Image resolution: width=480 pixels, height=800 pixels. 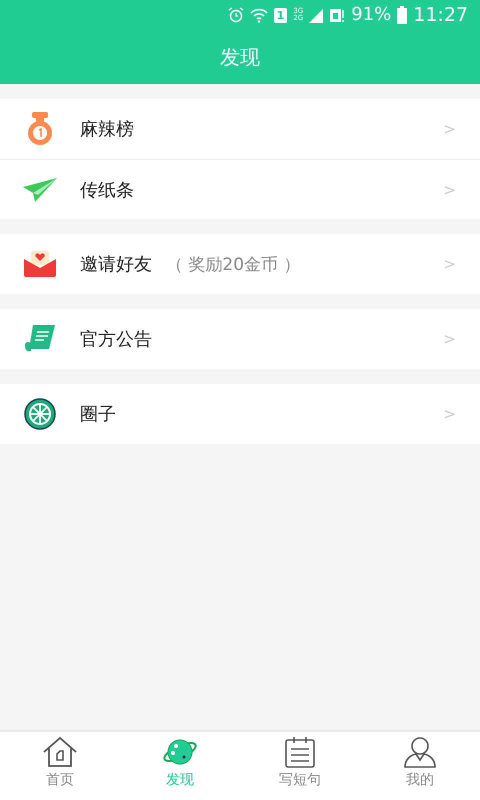 What do you see at coordinates (40, 264) in the screenshot?
I see `envelope-heart-icon` at bounding box center [40, 264].